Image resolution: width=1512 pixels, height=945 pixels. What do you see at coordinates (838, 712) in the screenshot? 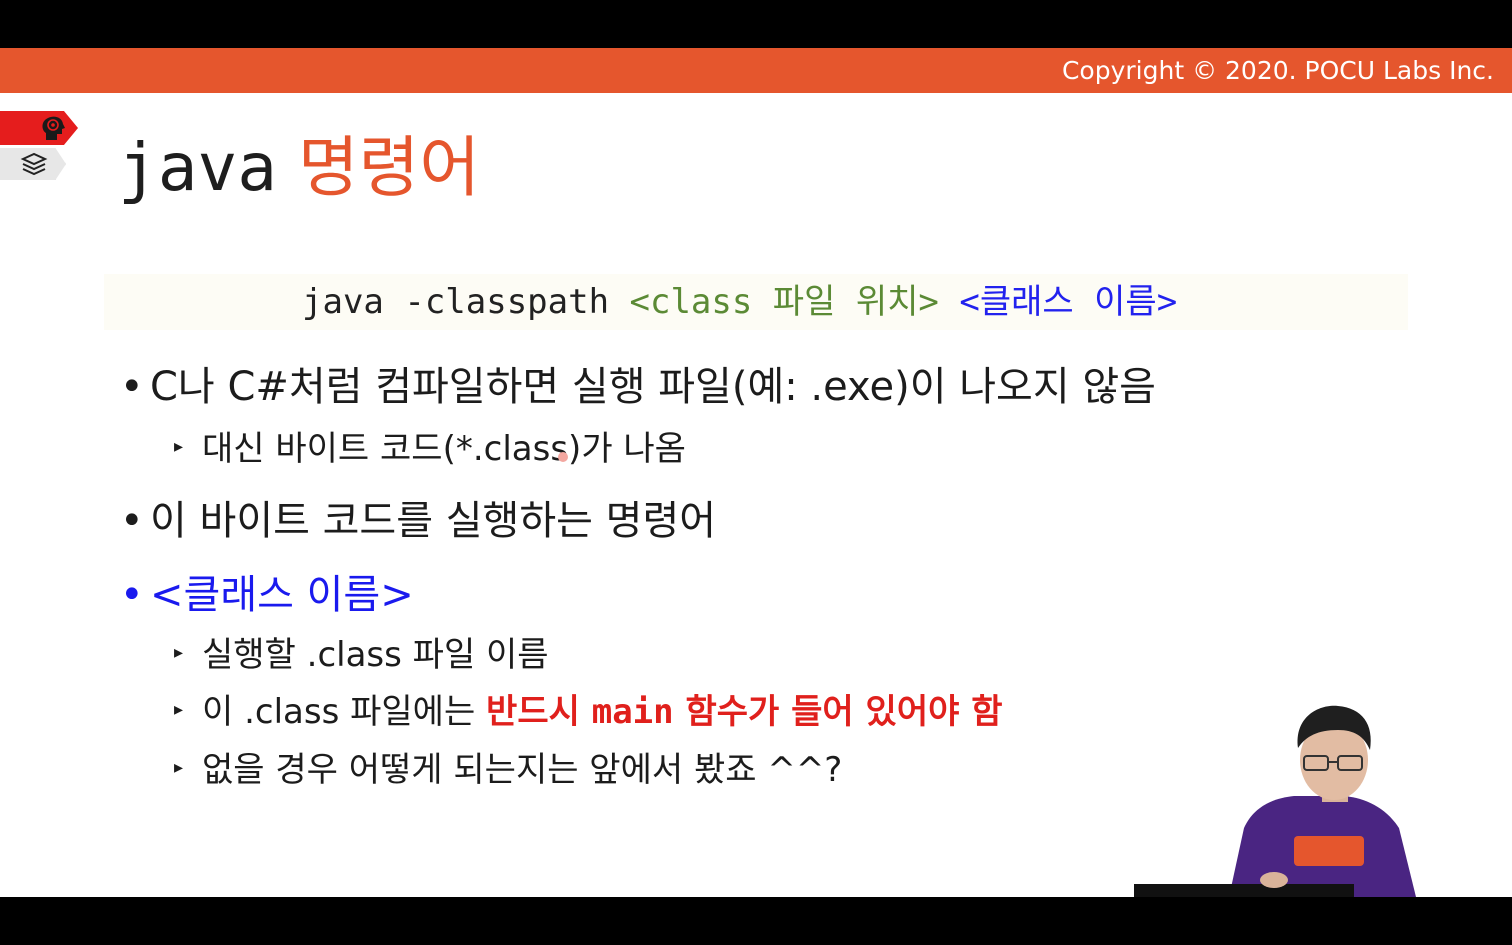
I see `emphasis-text-2: 함수가 들어 있어야 함` at bounding box center [838, 712].